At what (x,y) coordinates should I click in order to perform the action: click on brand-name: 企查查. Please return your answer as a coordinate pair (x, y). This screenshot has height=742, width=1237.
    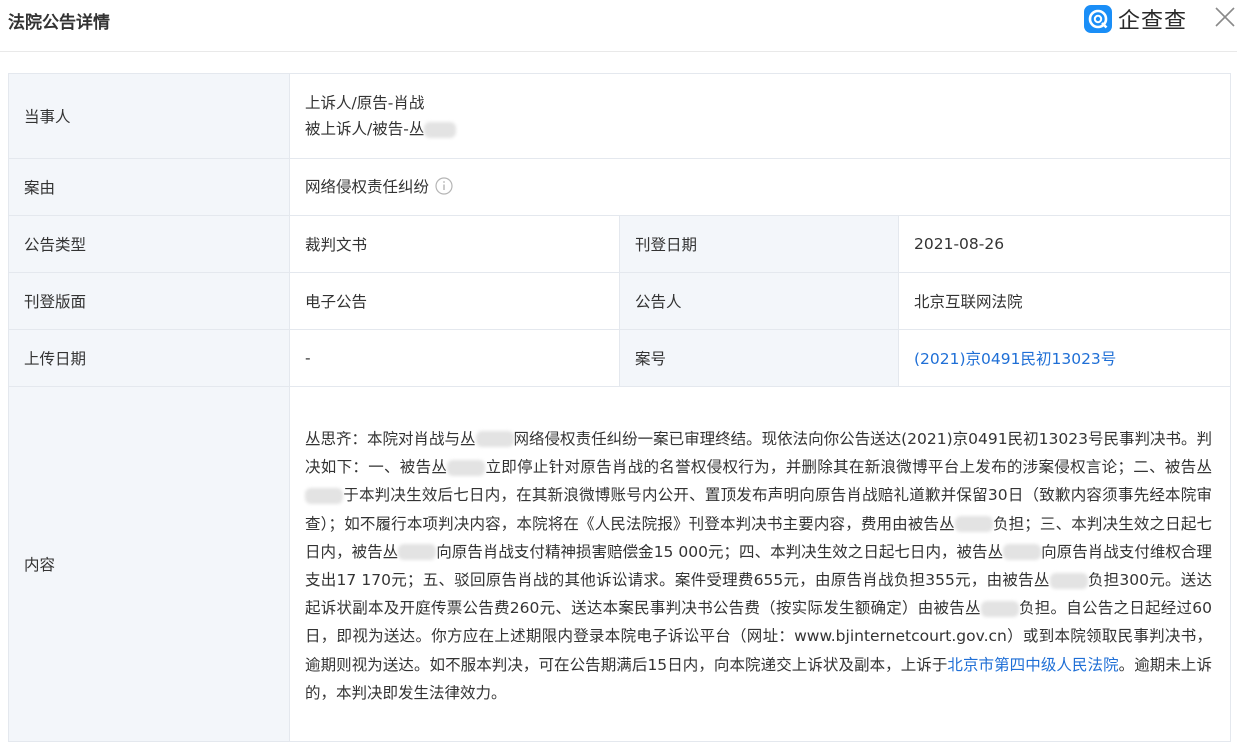
    Looking at the image, I should click on (1153, 21).